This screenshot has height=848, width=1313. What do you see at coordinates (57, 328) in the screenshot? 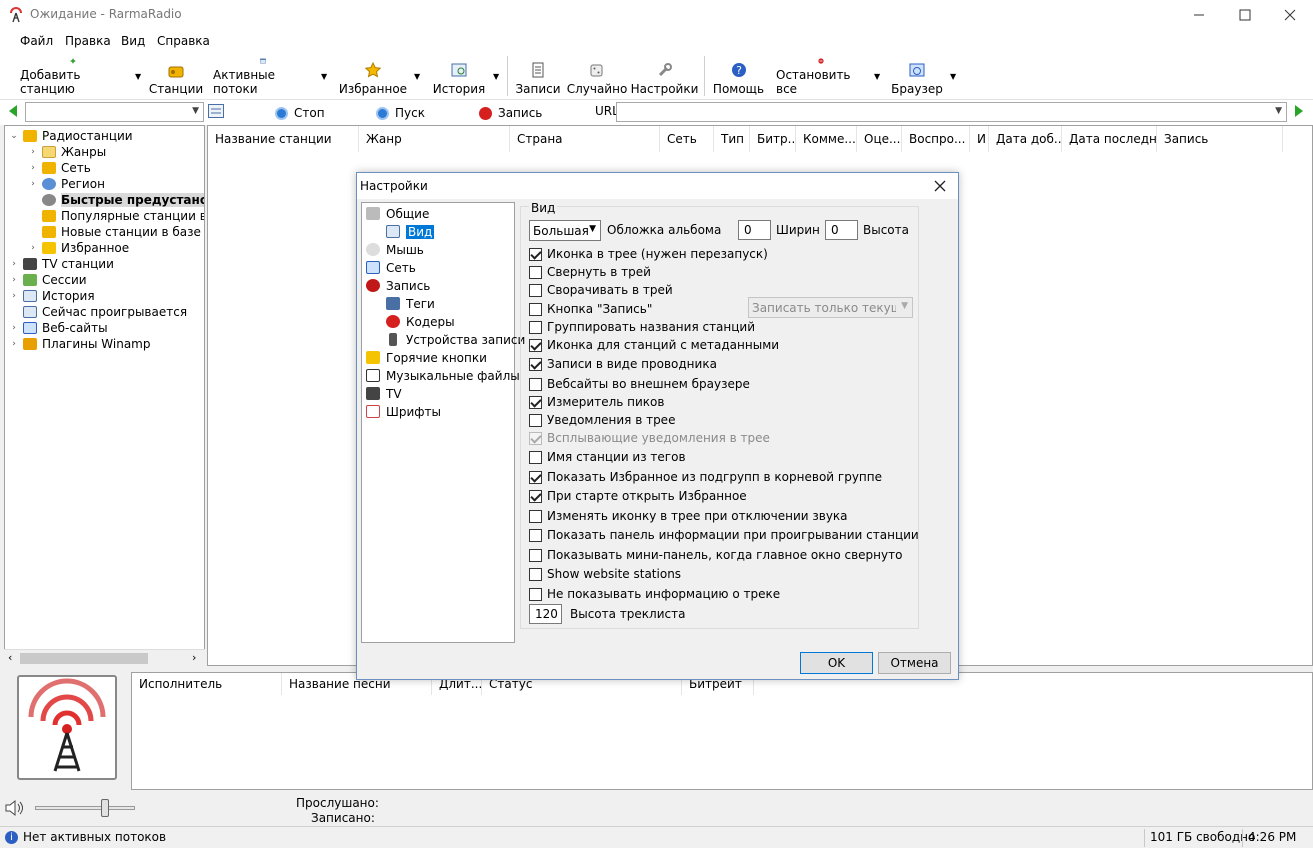
I see `tree-node-websites: › Веб-сайты` at bounding box center [57, 328].